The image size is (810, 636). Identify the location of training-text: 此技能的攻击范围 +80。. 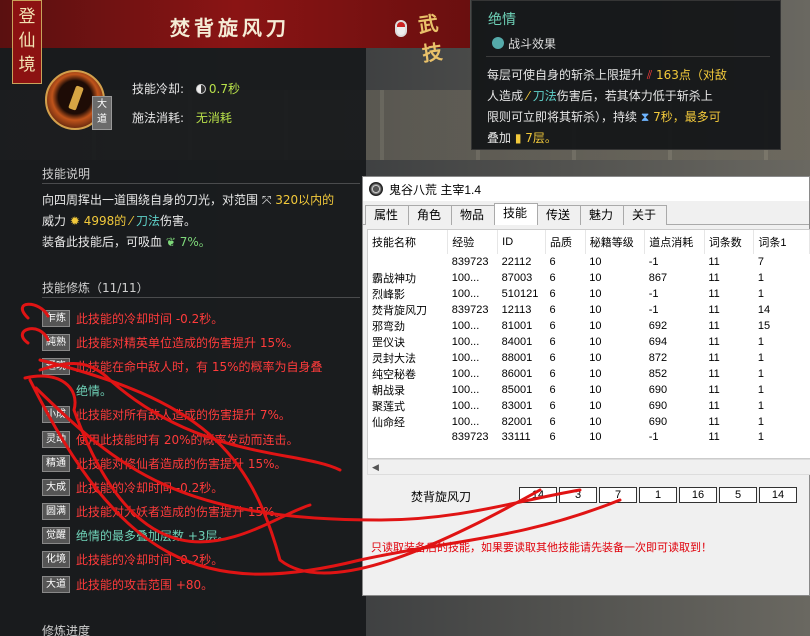
(145, 584).